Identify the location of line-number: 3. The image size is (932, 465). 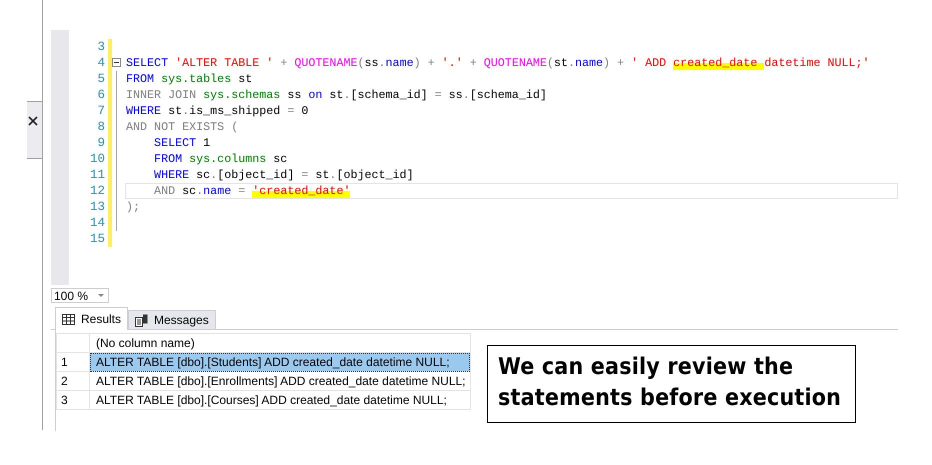
(100, 47).